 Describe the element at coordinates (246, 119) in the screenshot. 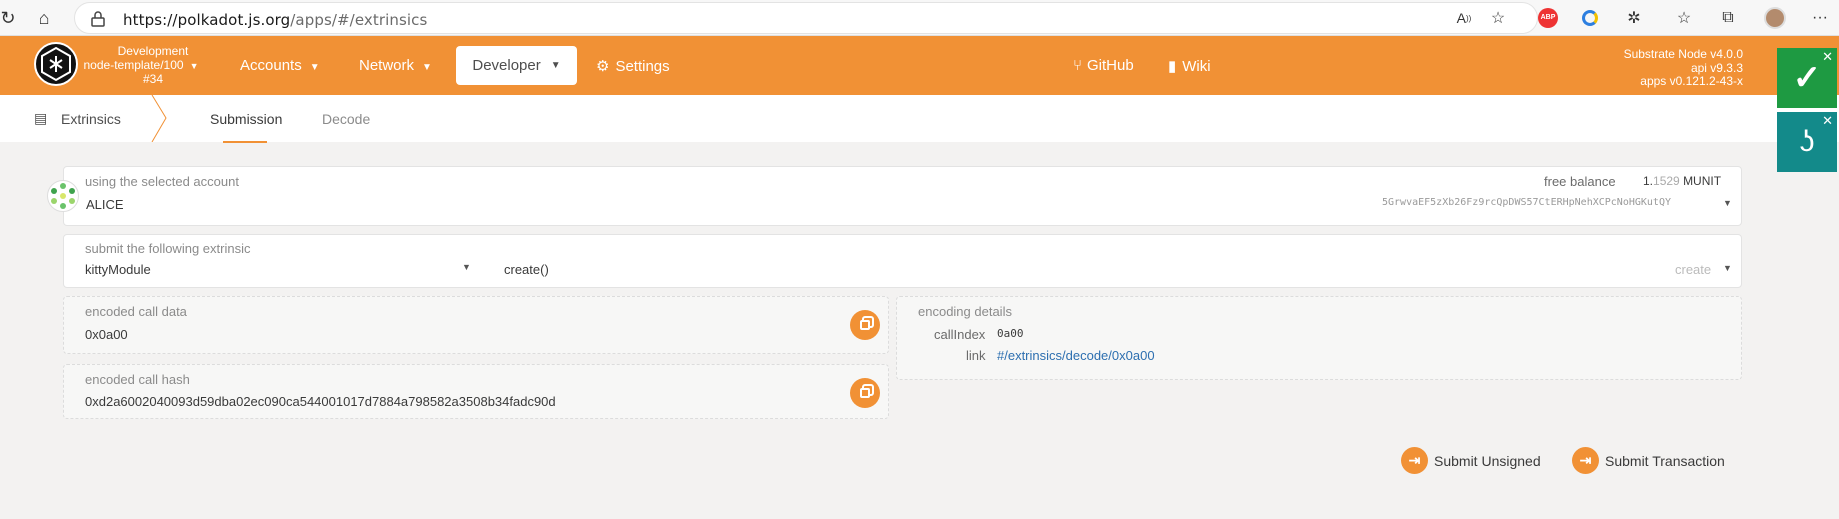

I see `tab-submission: Submission` at that location.